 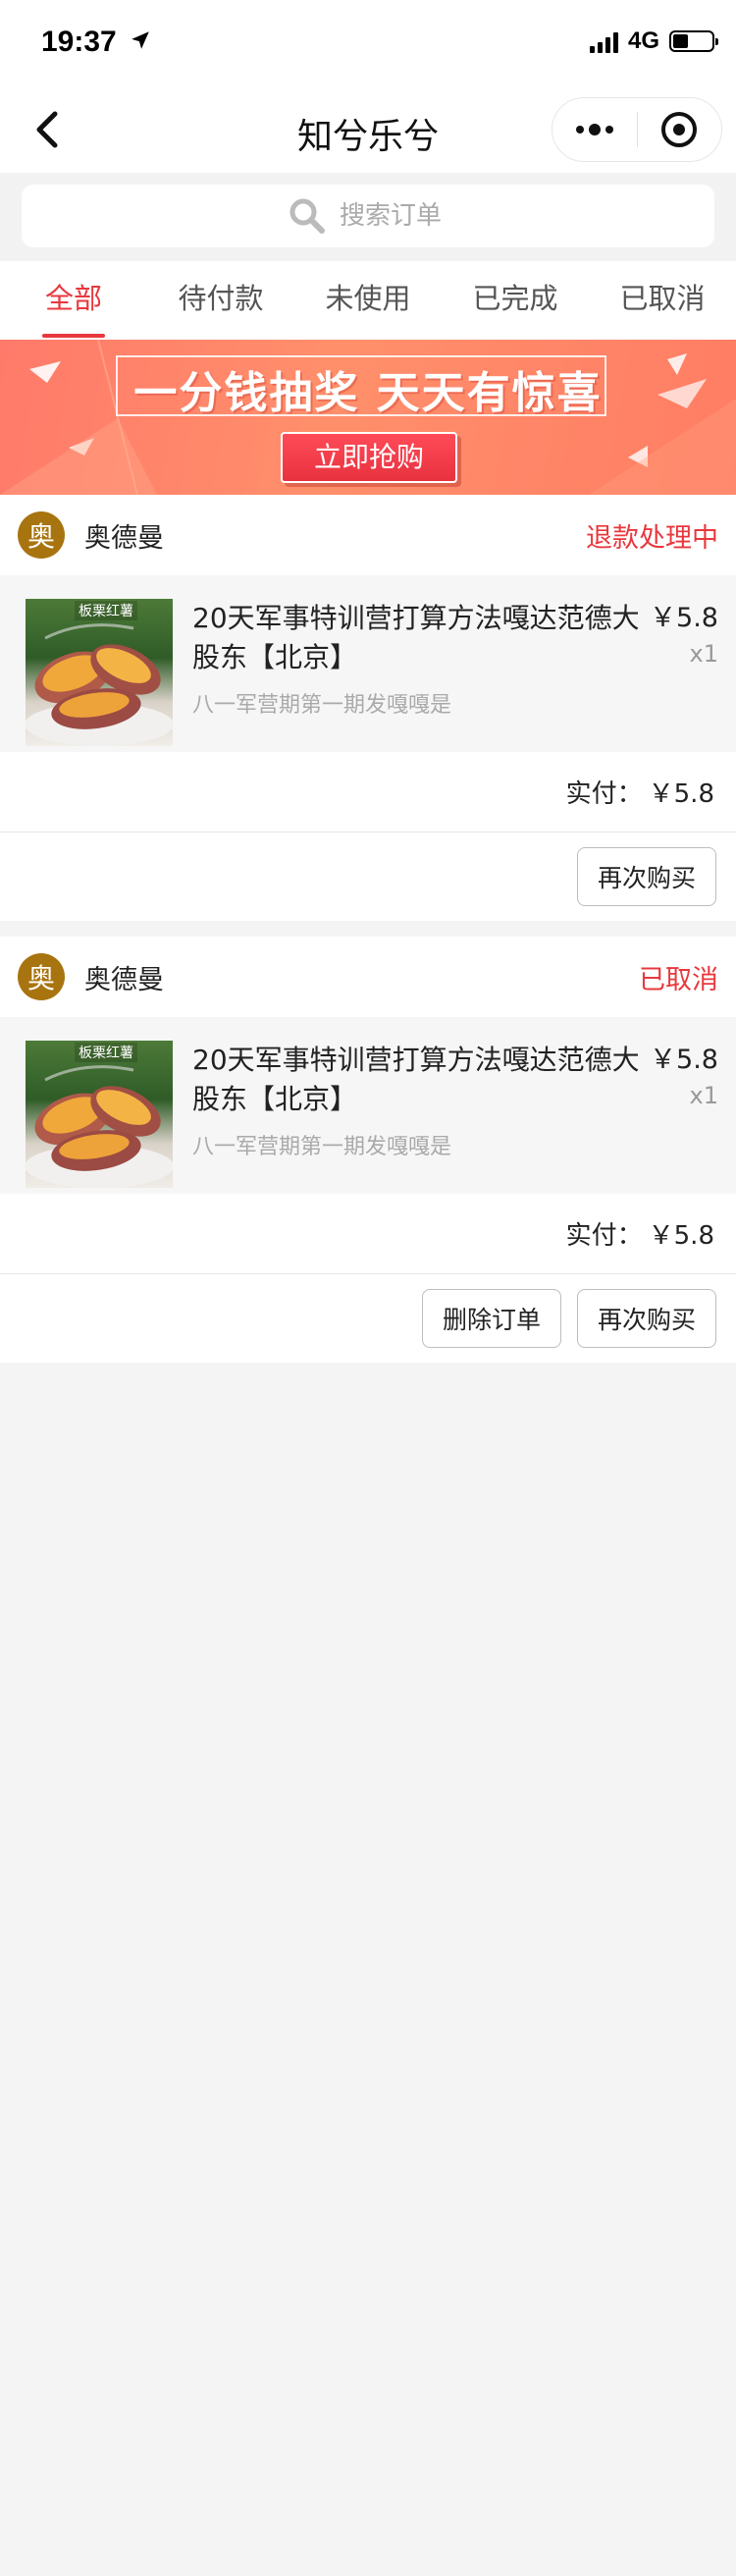 I want to click on mini-program-capsule, so click(x=637, y=129).